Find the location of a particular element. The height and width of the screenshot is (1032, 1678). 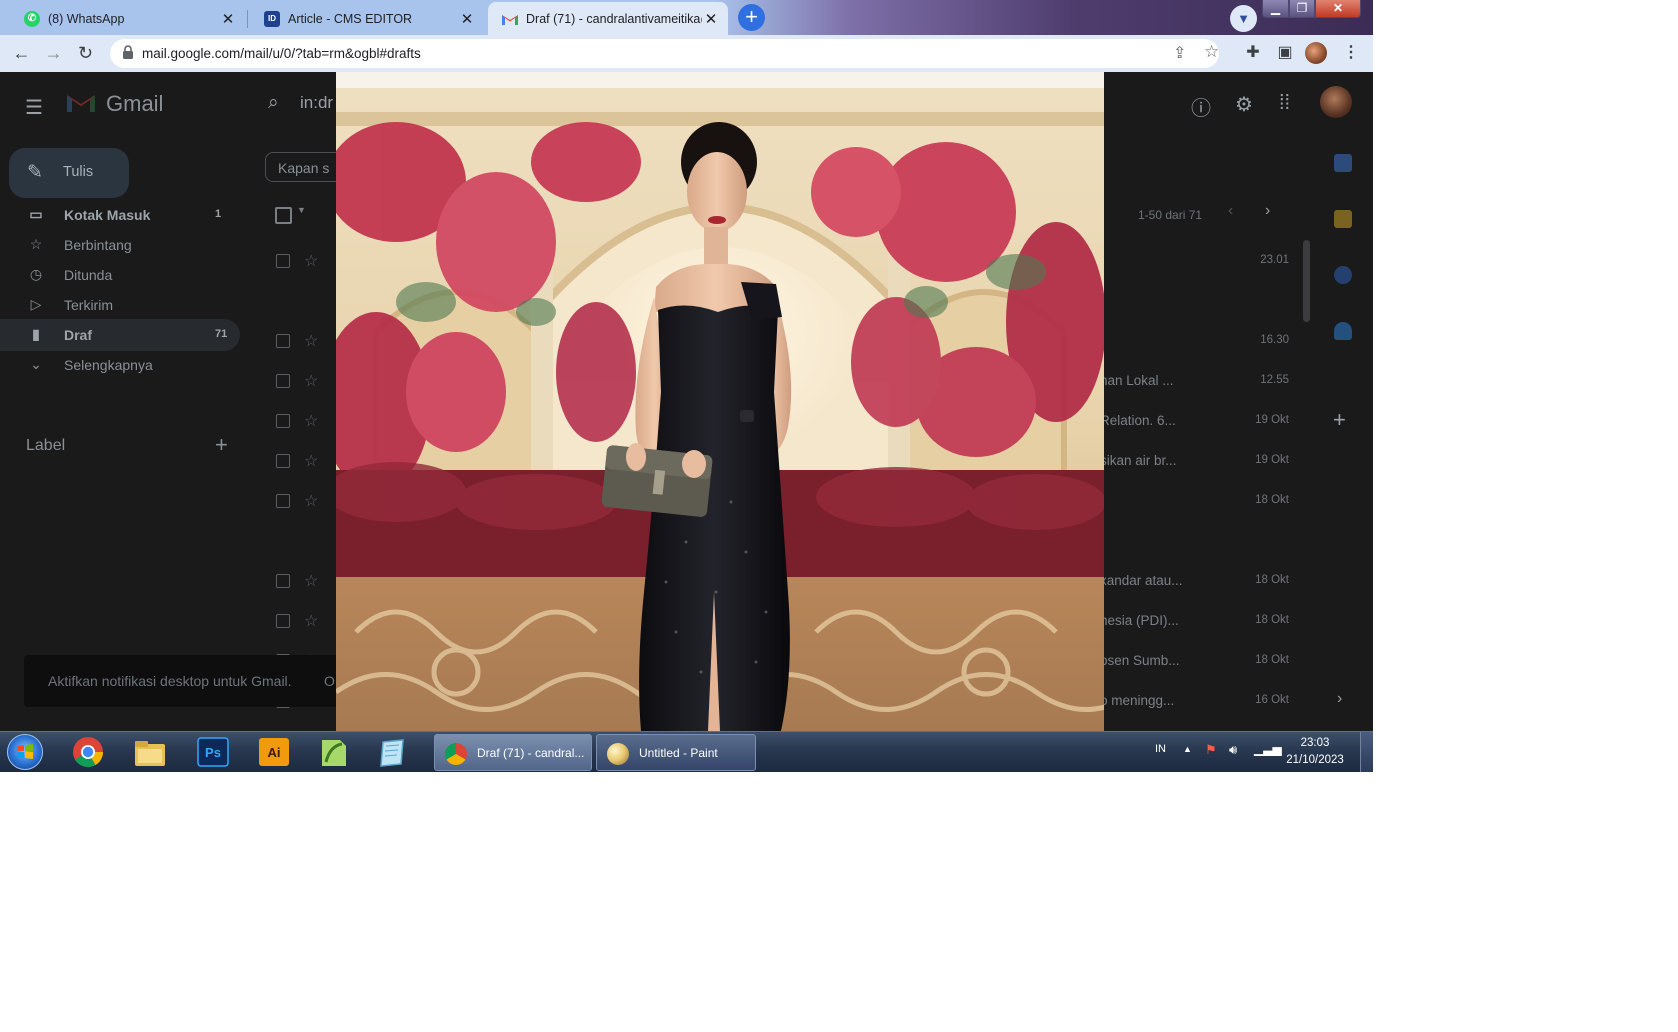

volume-icon: 🔊︎ is located at coordinates (1233, 750).